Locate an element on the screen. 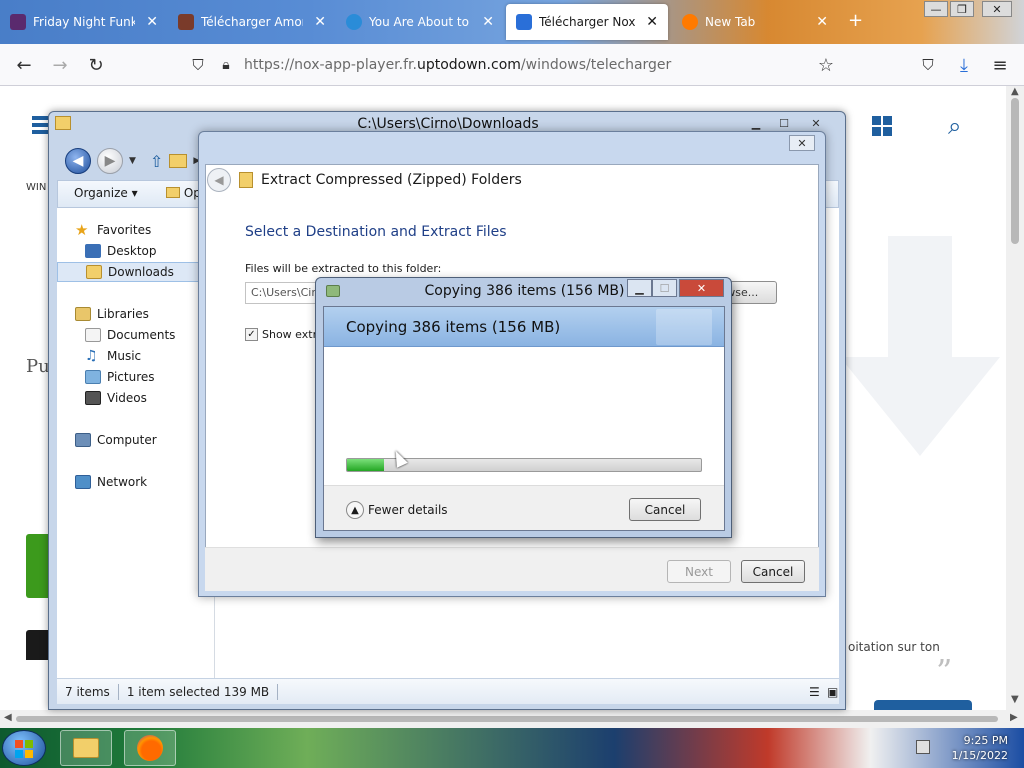 The width and height of the screenshot is (1024, 768). start-button is located at coordinates (24, 748).